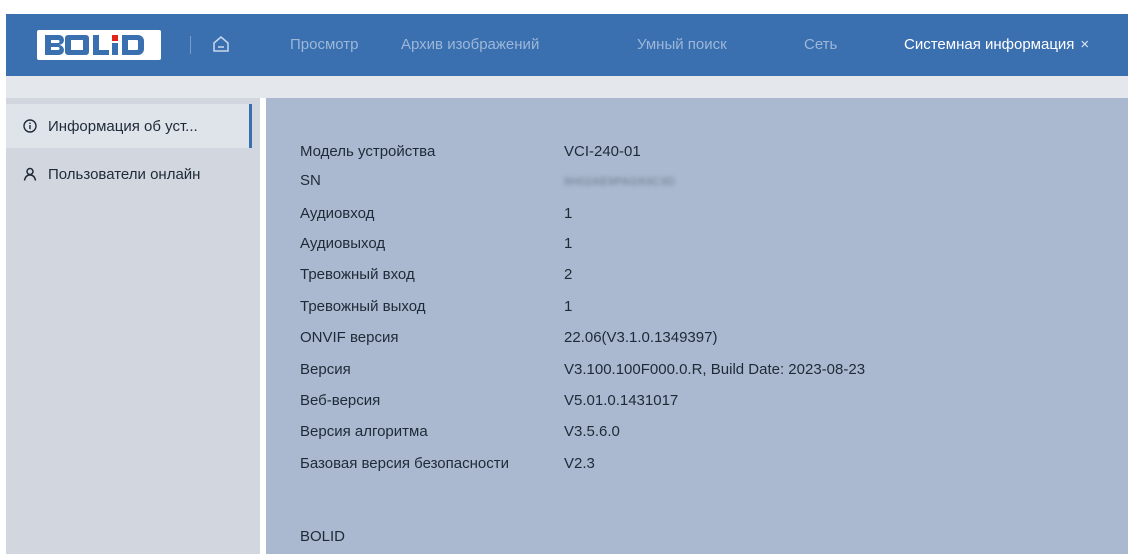 The height and width of the screenshot is (554, 1134). Describe the element at coordinates (404, 463) in the screenshot. I see `info-label: Базовая версия безопасности` at that location.